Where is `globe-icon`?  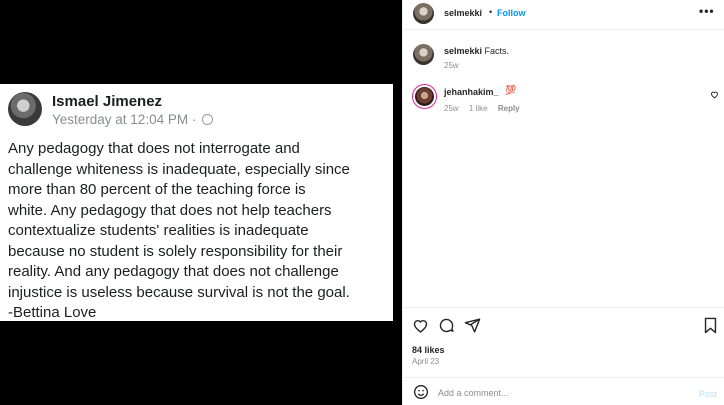 globe-icon is located at coordinates (208, 119).